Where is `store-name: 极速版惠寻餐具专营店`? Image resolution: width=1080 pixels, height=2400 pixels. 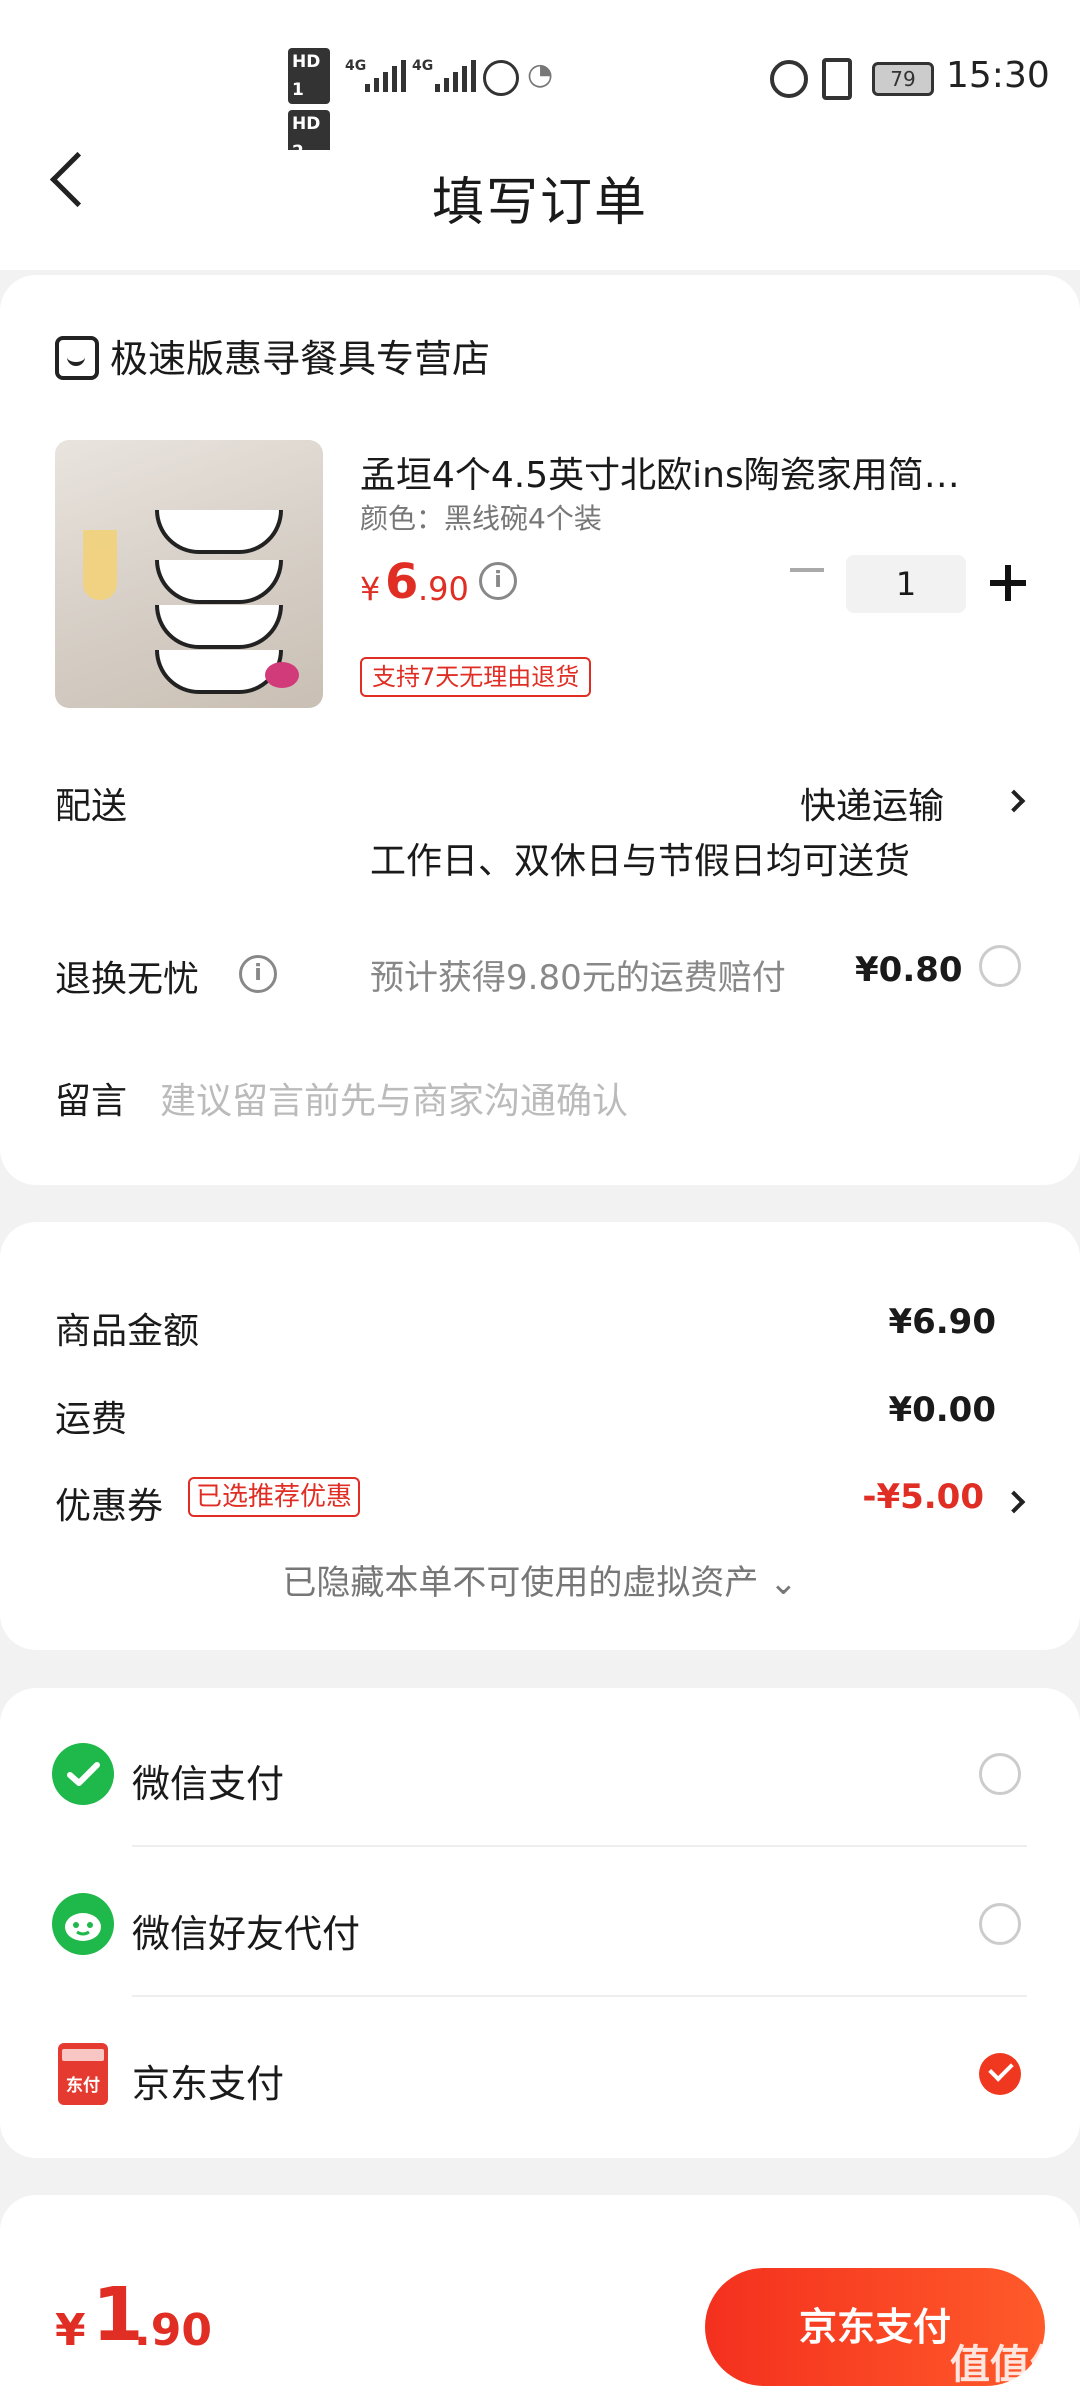 store-name: 极速版惠寻餐具专营店 is located at coordinates (300, 355).